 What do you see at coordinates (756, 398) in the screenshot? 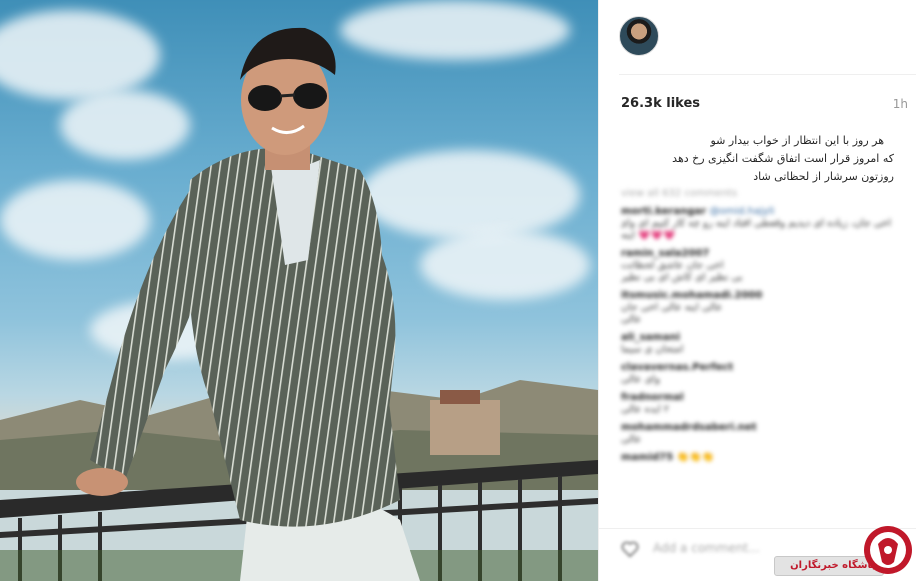
I see `comment-user: fradnormal` at bounding box center [756, 398].